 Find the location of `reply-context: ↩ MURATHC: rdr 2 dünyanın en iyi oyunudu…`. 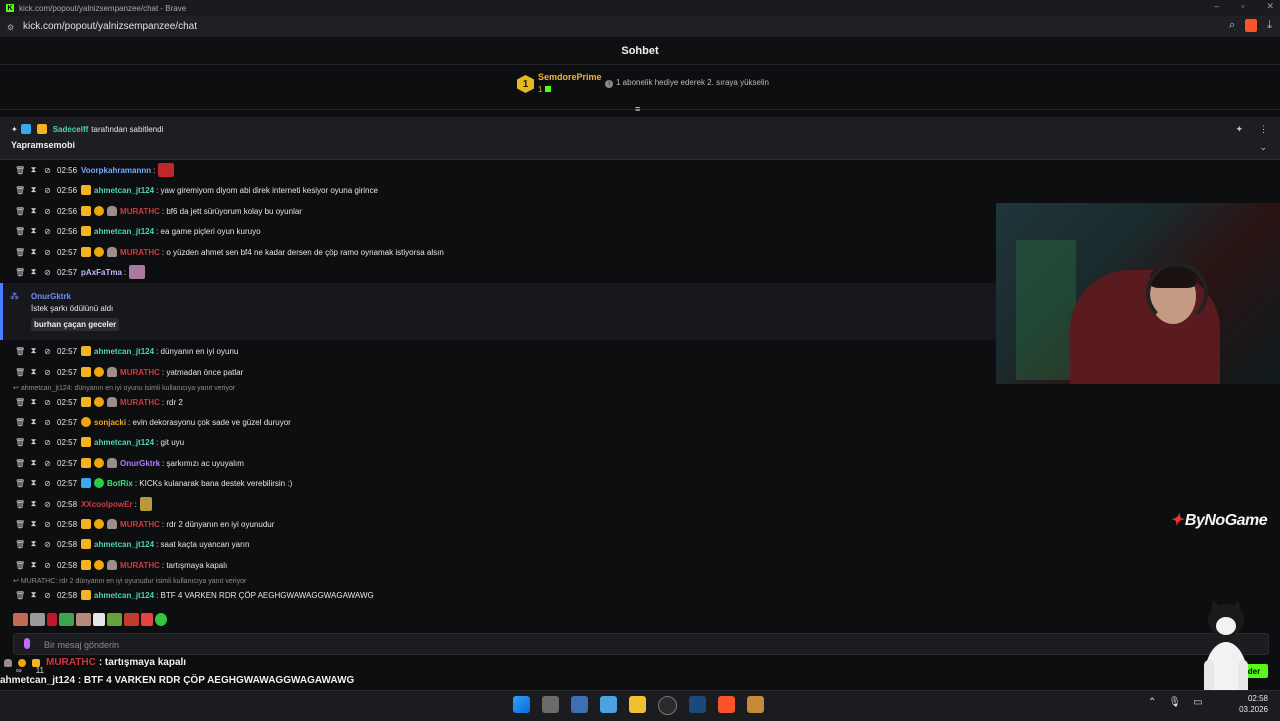

reply-context: ↩ MURATHC: rdr 2 dünyanın en iyi oyunudu… is located at coordinates (129, 581).